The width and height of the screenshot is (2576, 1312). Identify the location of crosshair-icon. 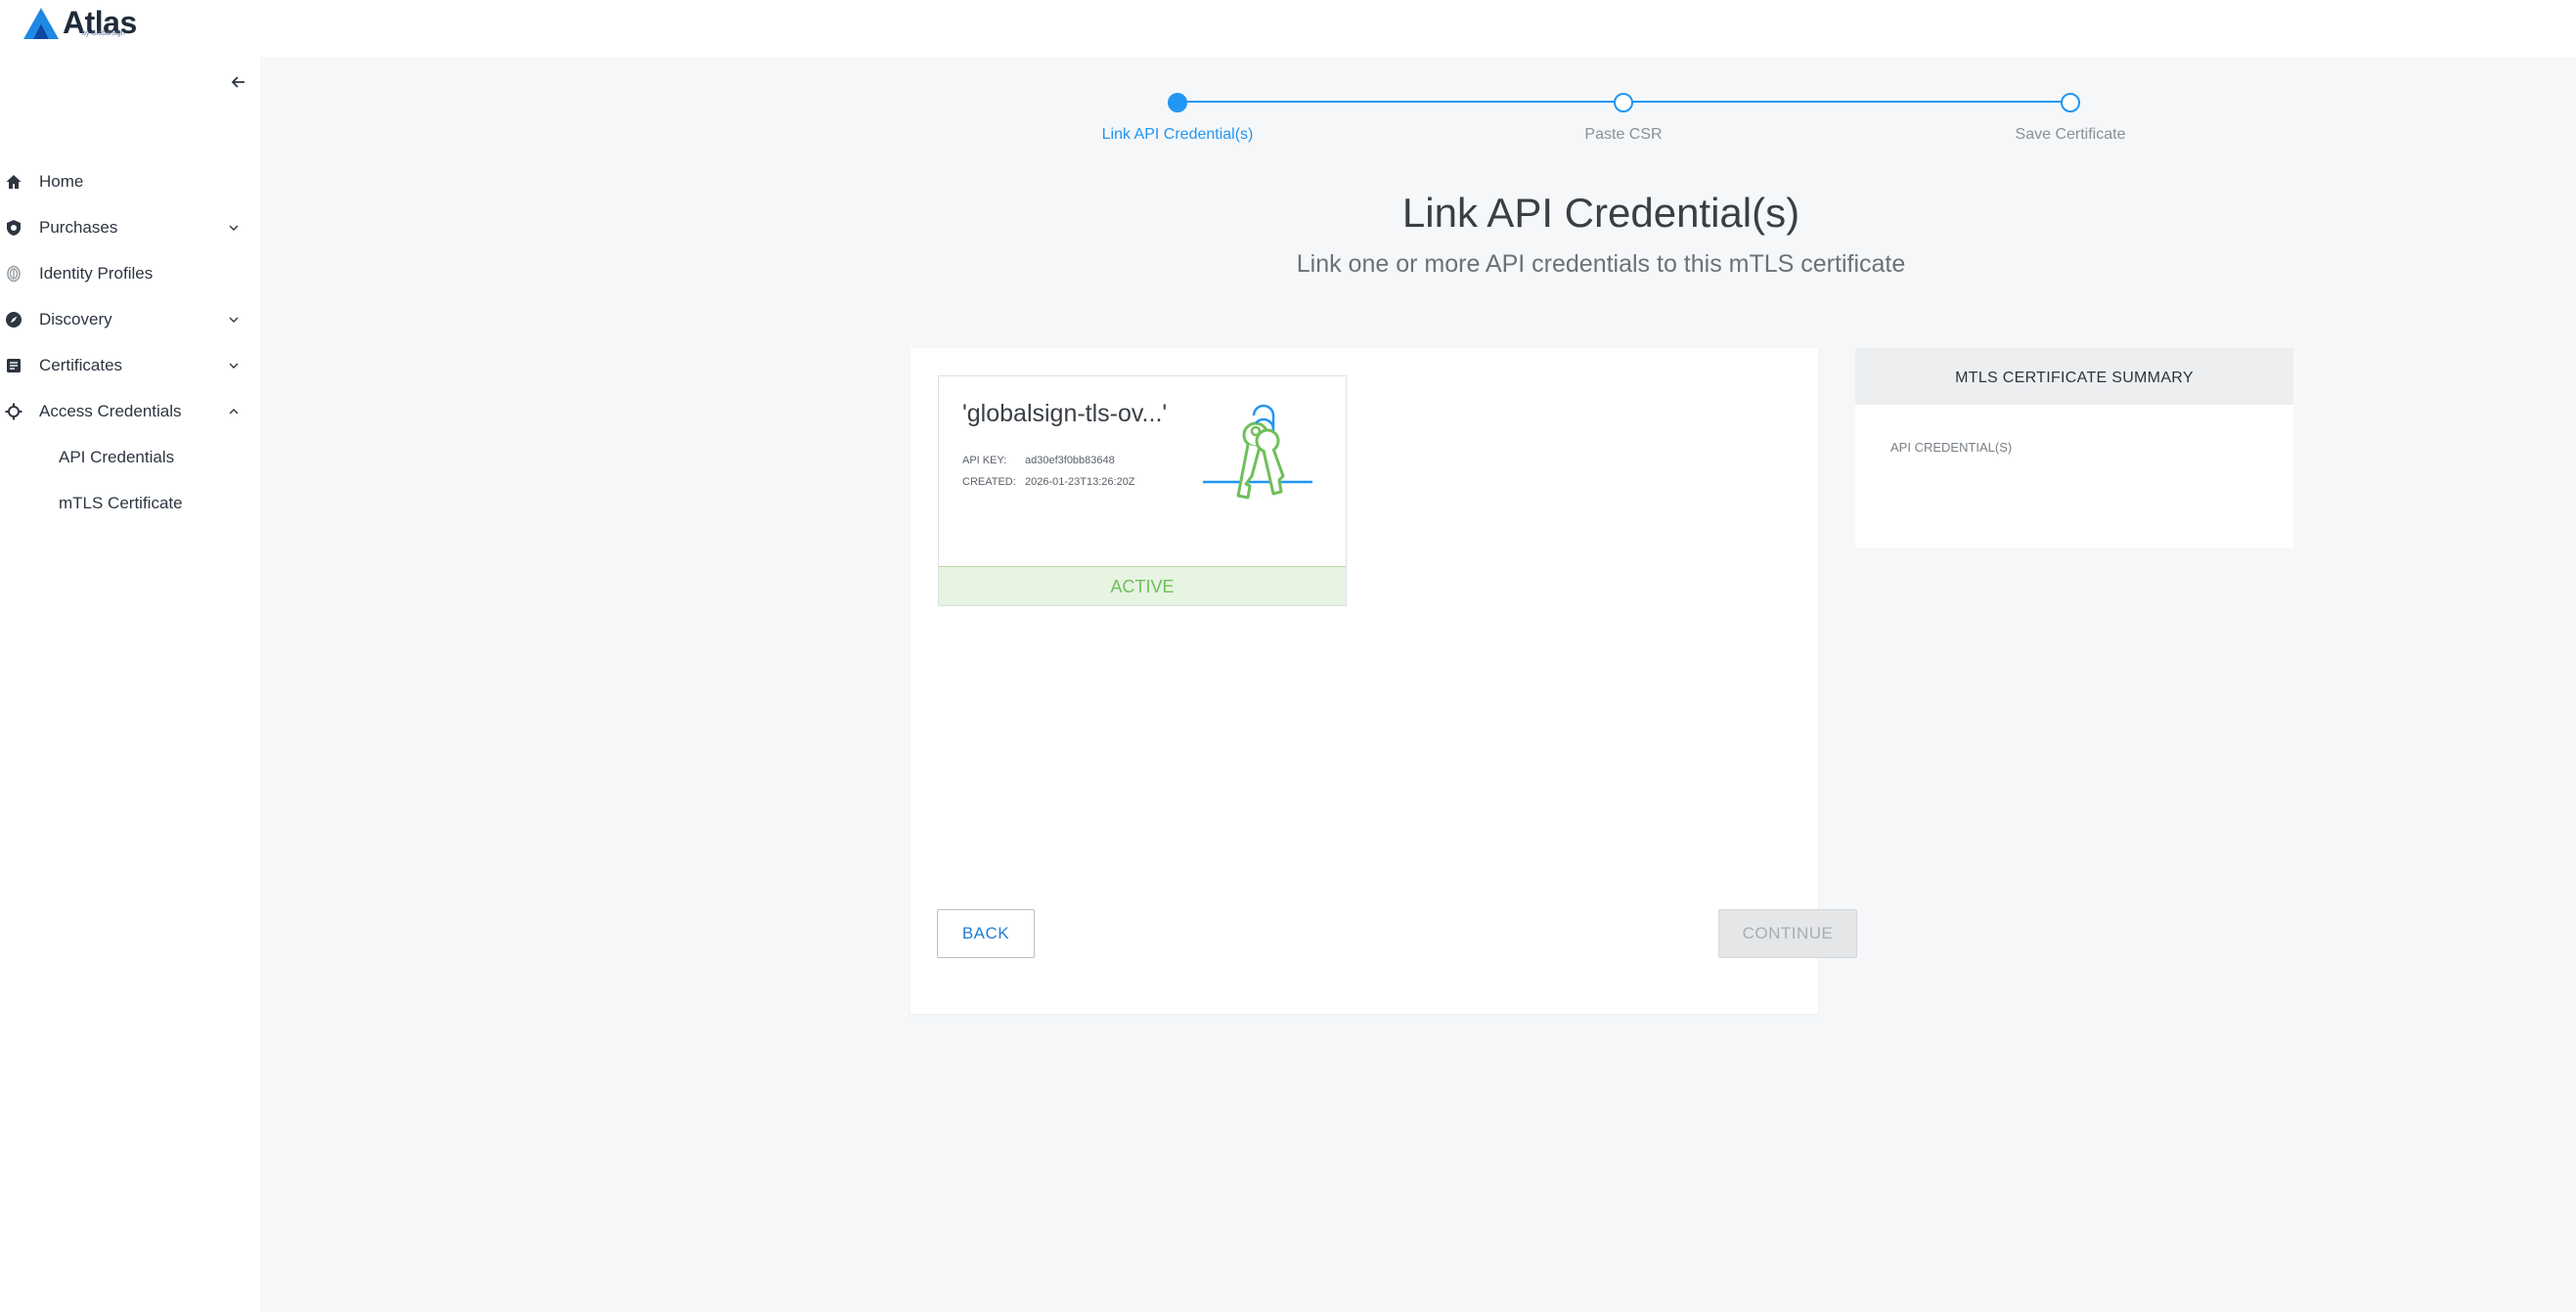
(13, 412).